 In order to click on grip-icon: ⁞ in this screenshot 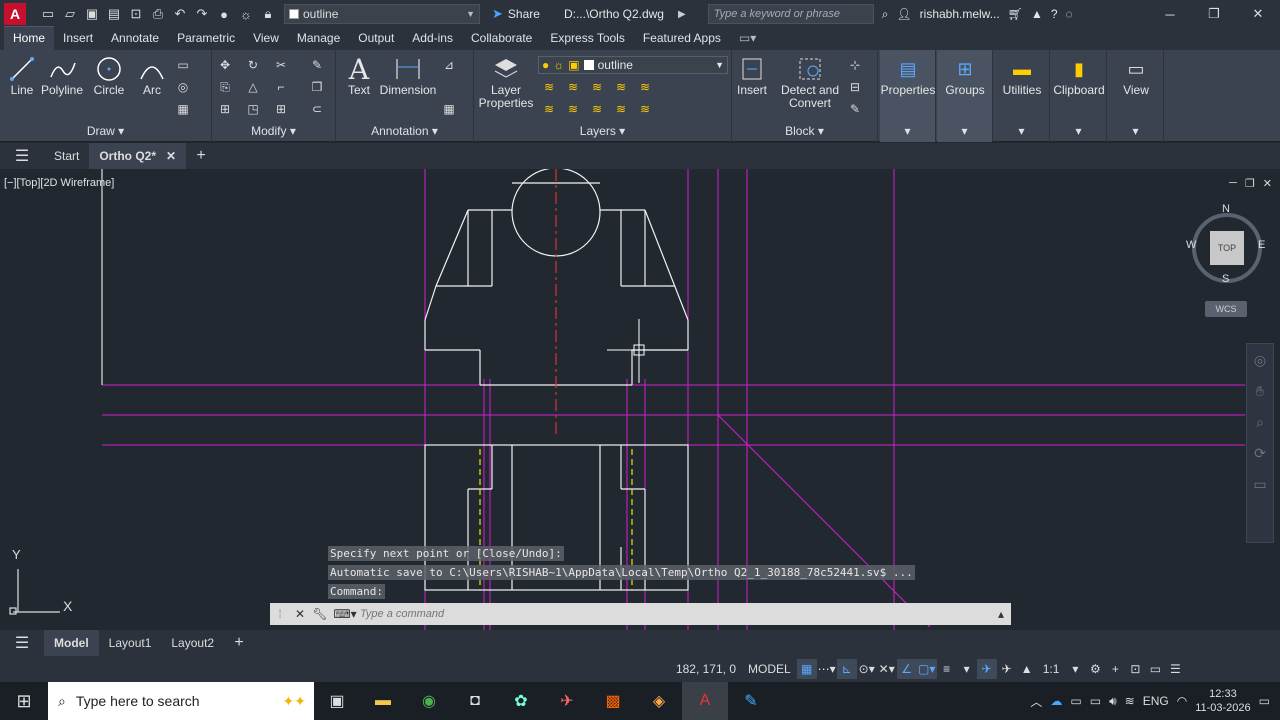, I will do `click(280, 614)`.